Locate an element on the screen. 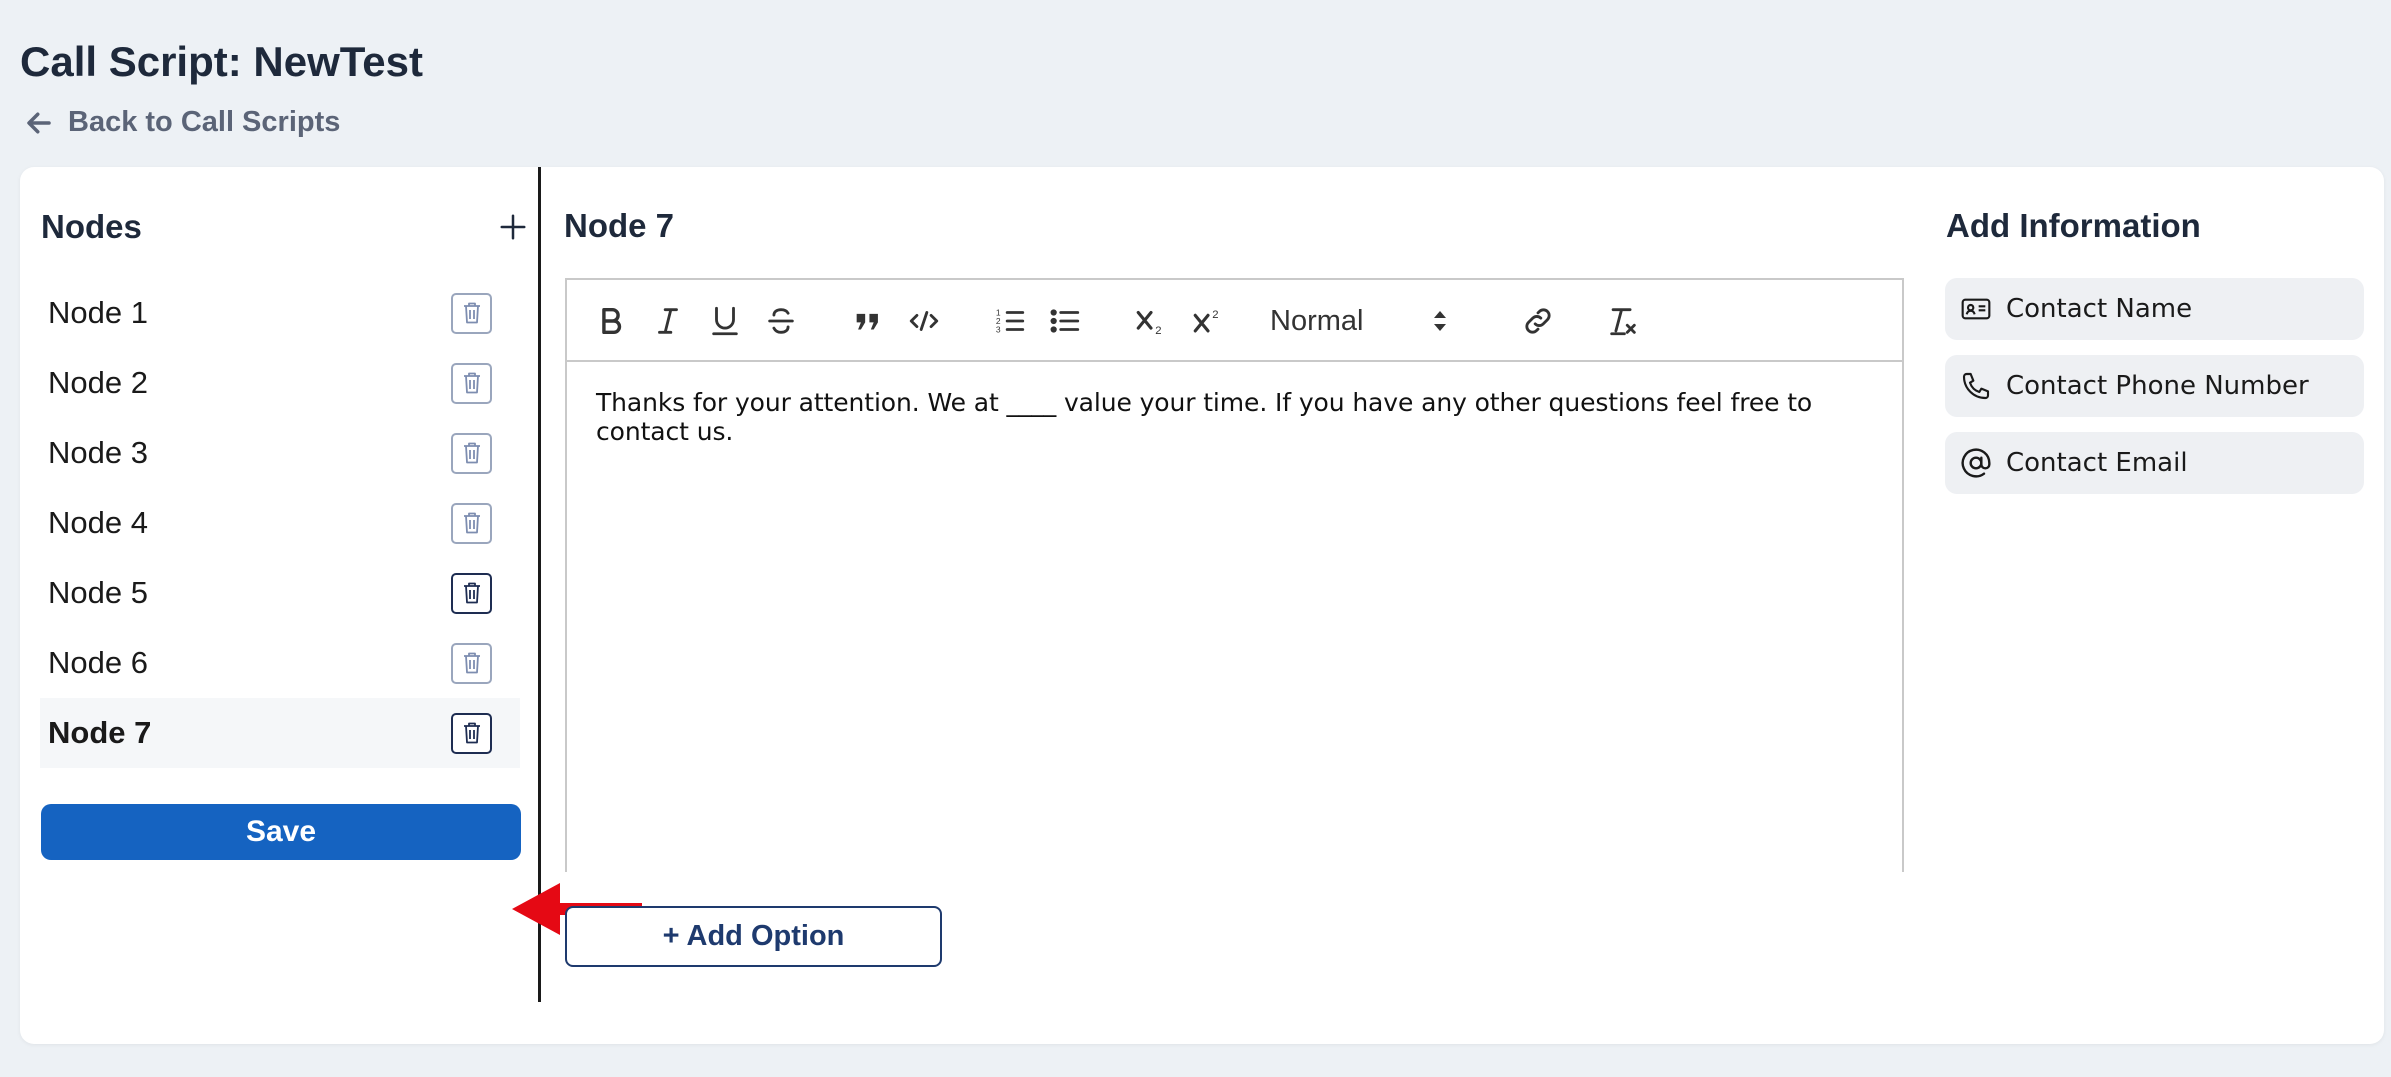 This screenshot has width=2391, height=1077. plus-icon is located at coordinates (513, 227).